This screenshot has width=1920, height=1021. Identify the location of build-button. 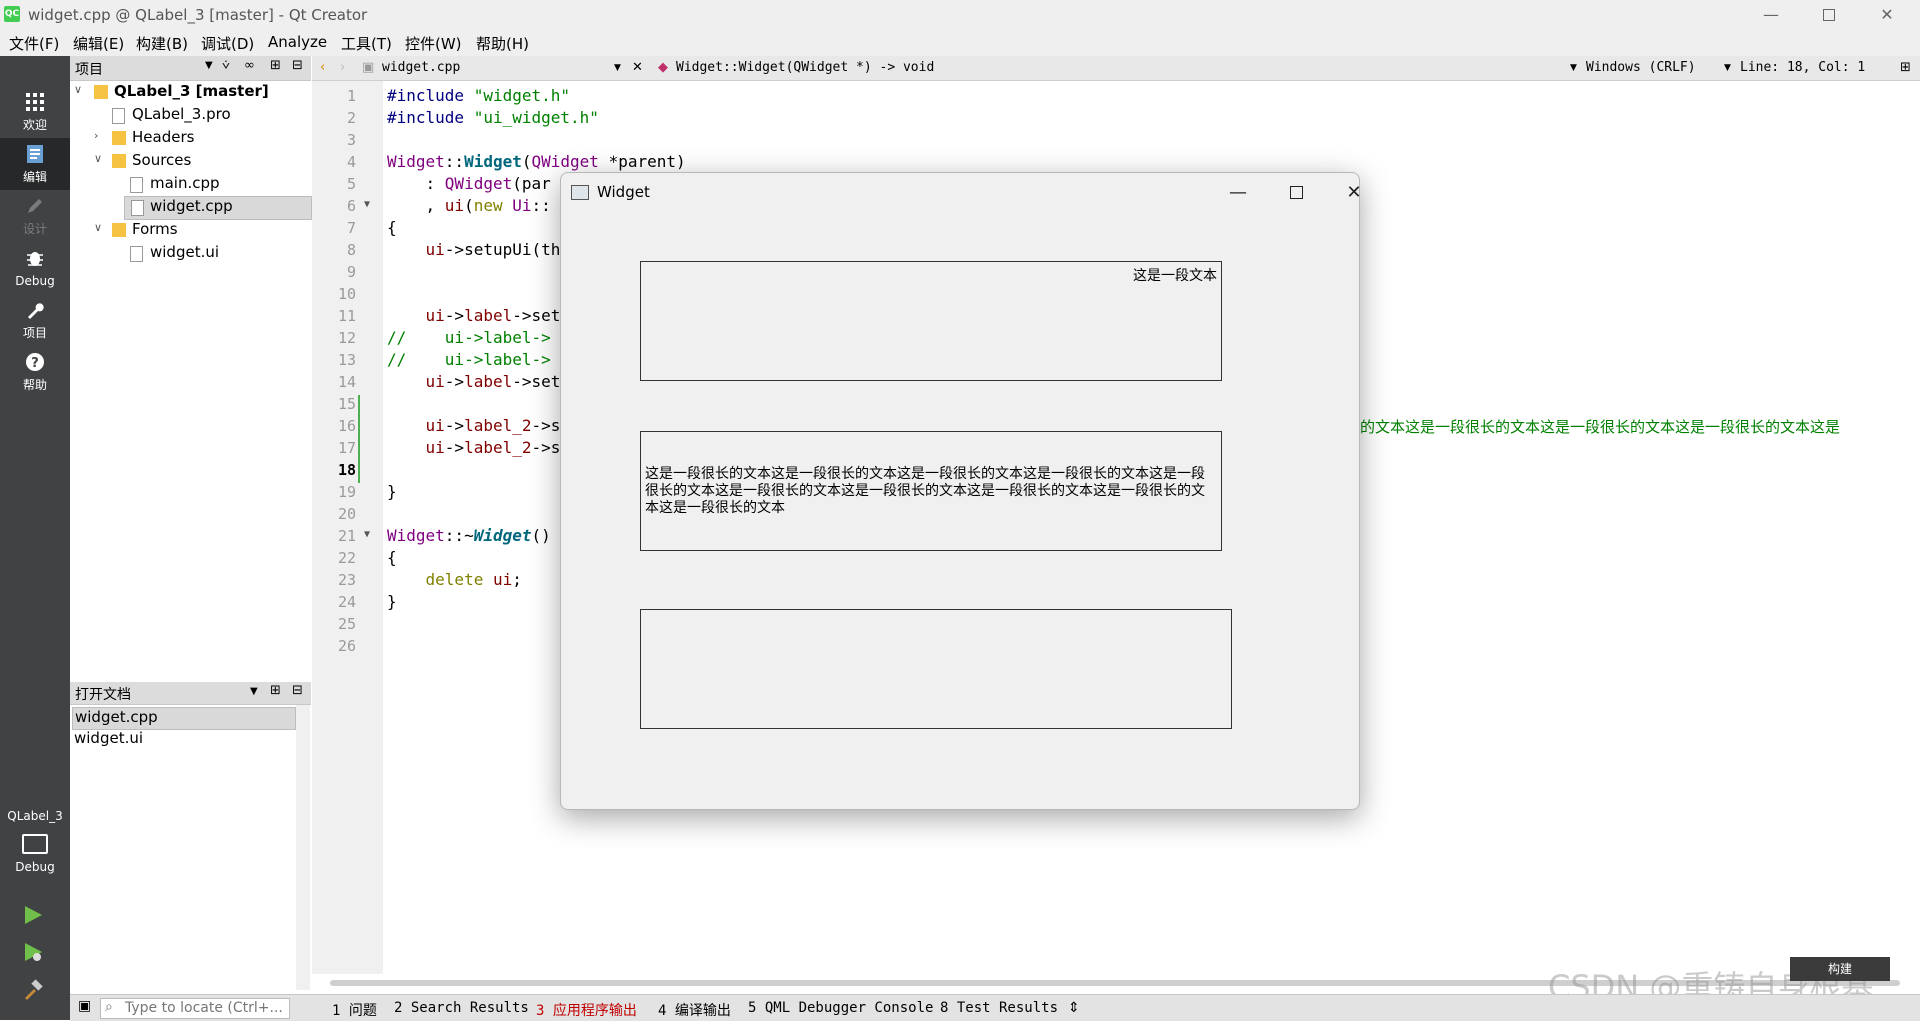
(33, 992).